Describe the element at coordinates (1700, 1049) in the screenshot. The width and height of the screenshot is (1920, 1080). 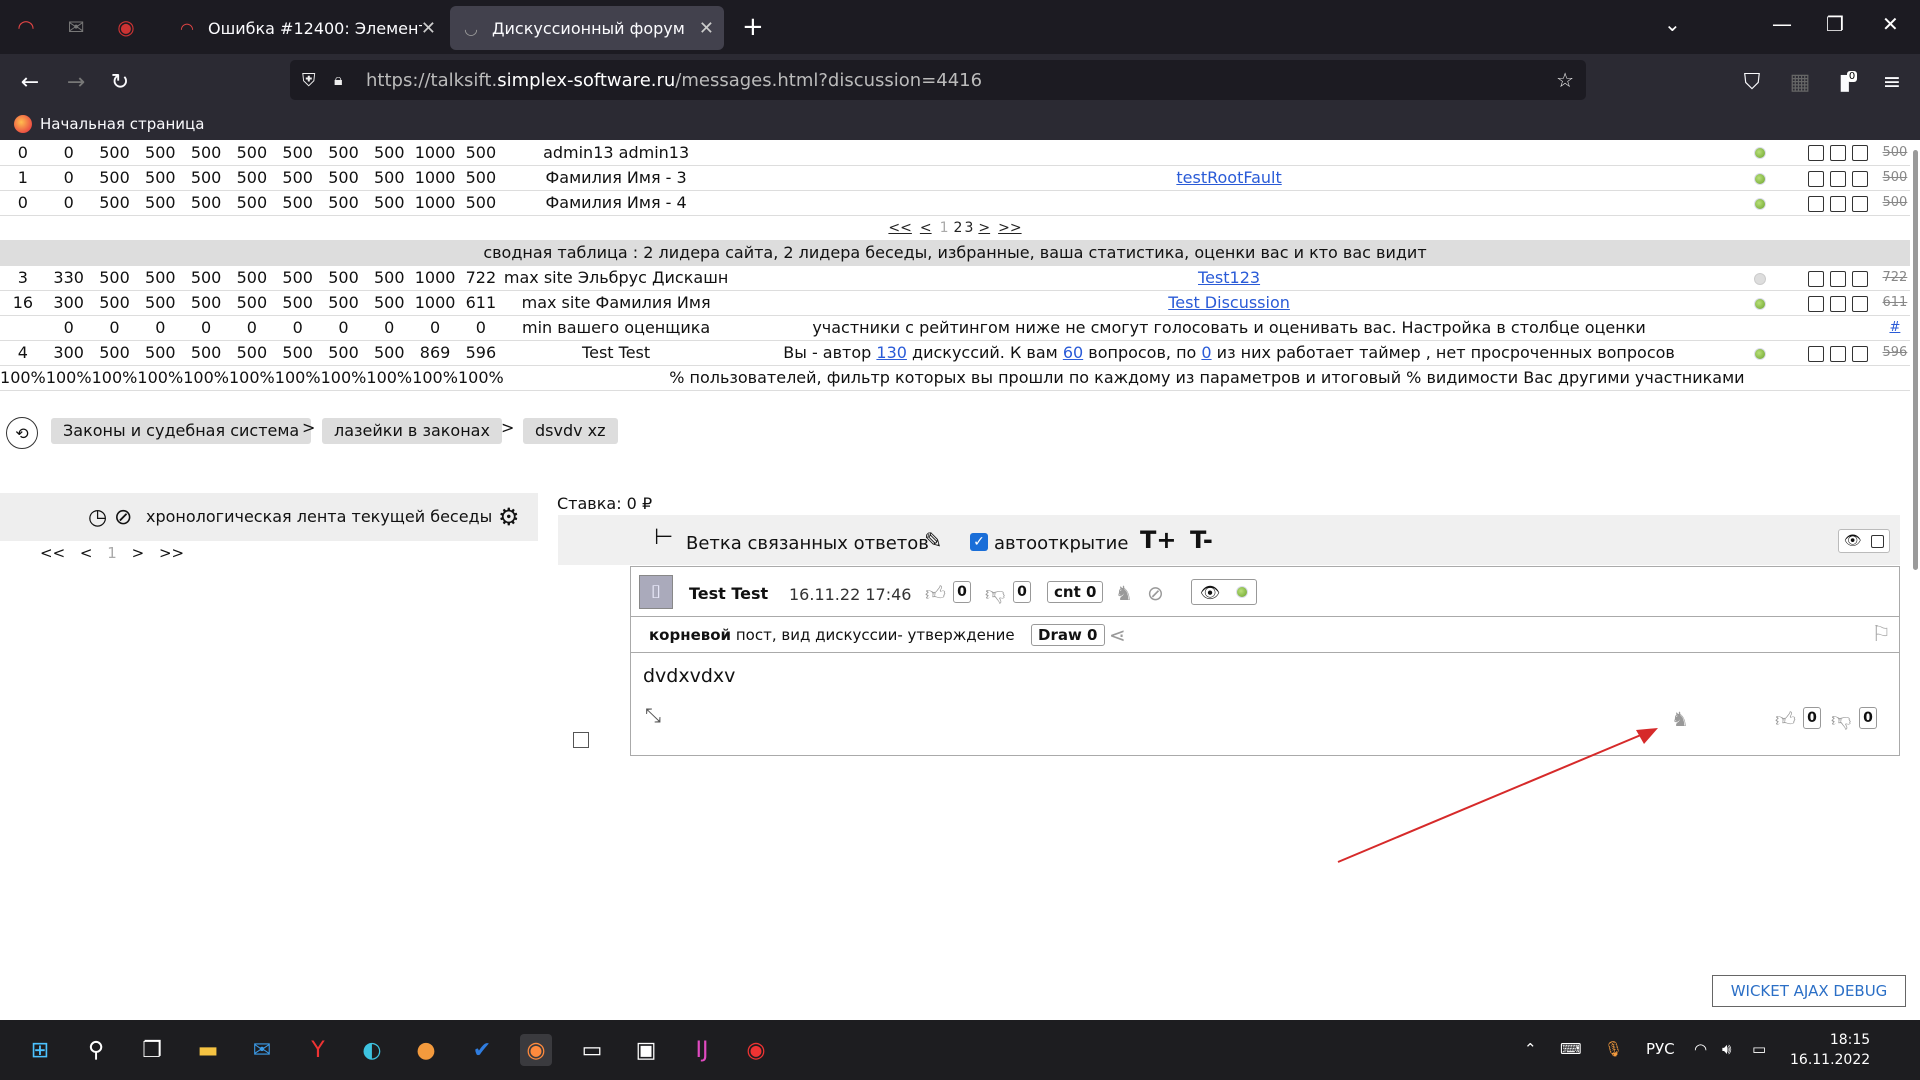
I see `wifi-icon: ◠` at that location.